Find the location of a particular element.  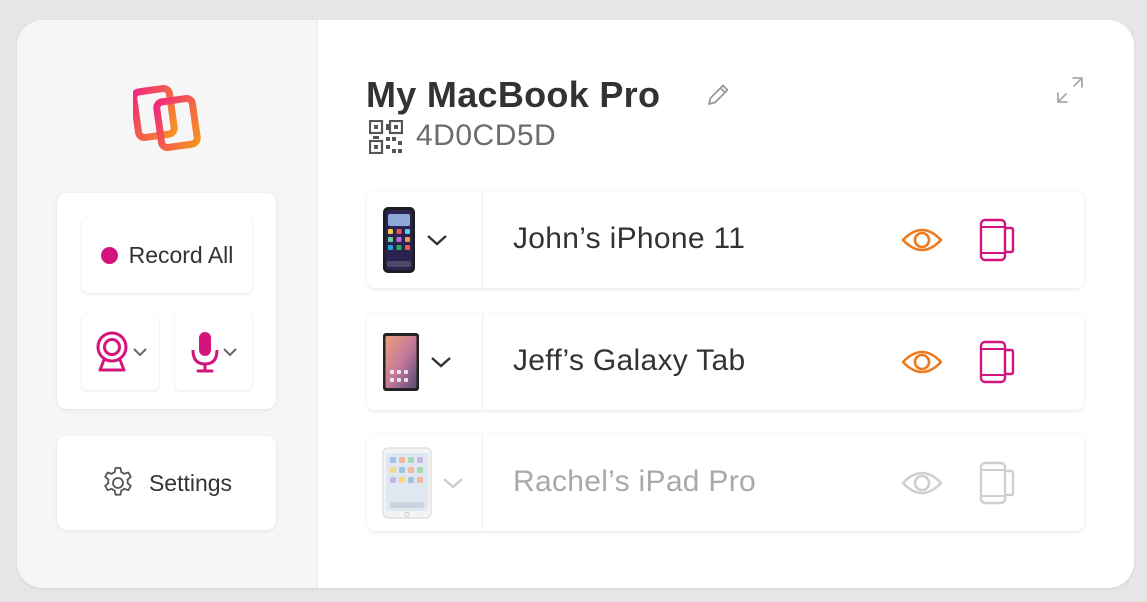

device-row: Jeff’s Galaxy Tab is located at coordinates (725, 362).